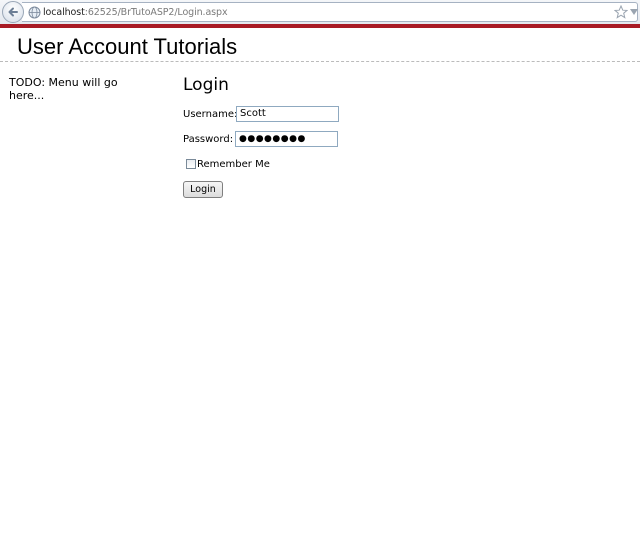 Image resolution: width=640 pixels, height=560 pixels. I want to click on url-host: localhost, so click(64, 12).